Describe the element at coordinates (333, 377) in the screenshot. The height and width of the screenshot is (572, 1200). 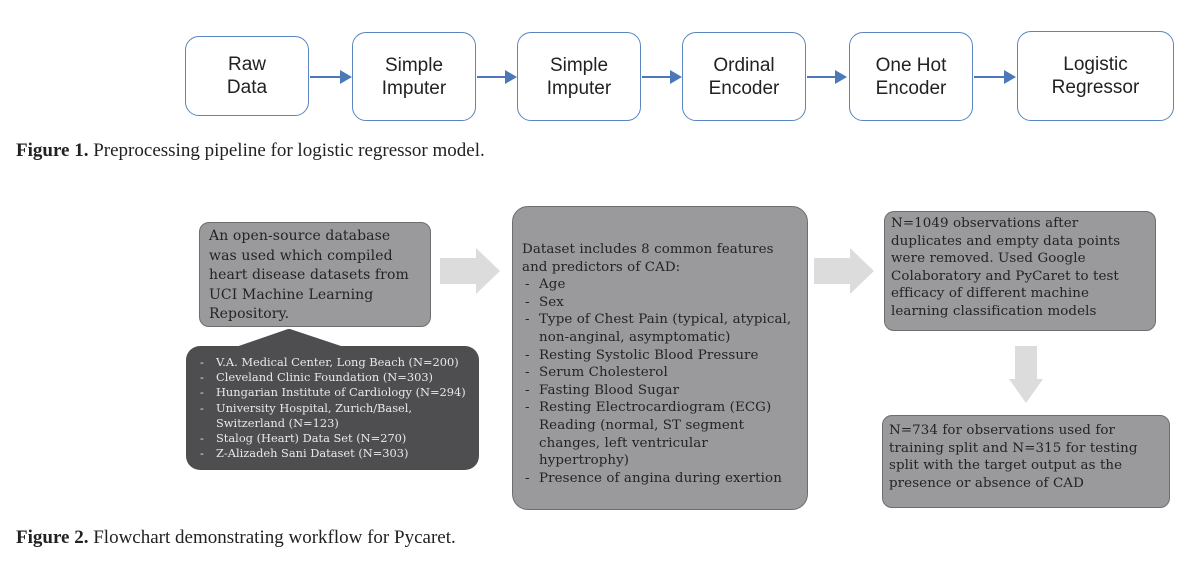
I see `dataset-item: Cleveland Clinic Foundation (N=303)` at that location.